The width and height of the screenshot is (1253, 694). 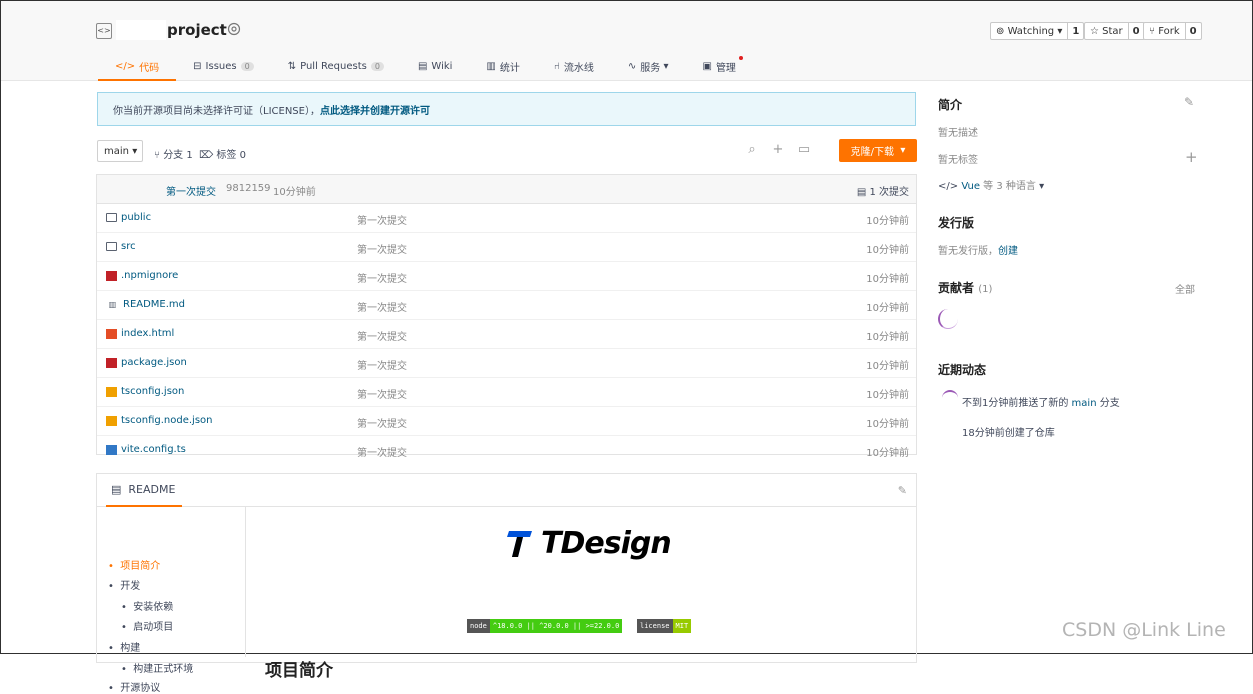 I want to click on tab-wiki: ▤ Wiki, so click(x=435, y=66).